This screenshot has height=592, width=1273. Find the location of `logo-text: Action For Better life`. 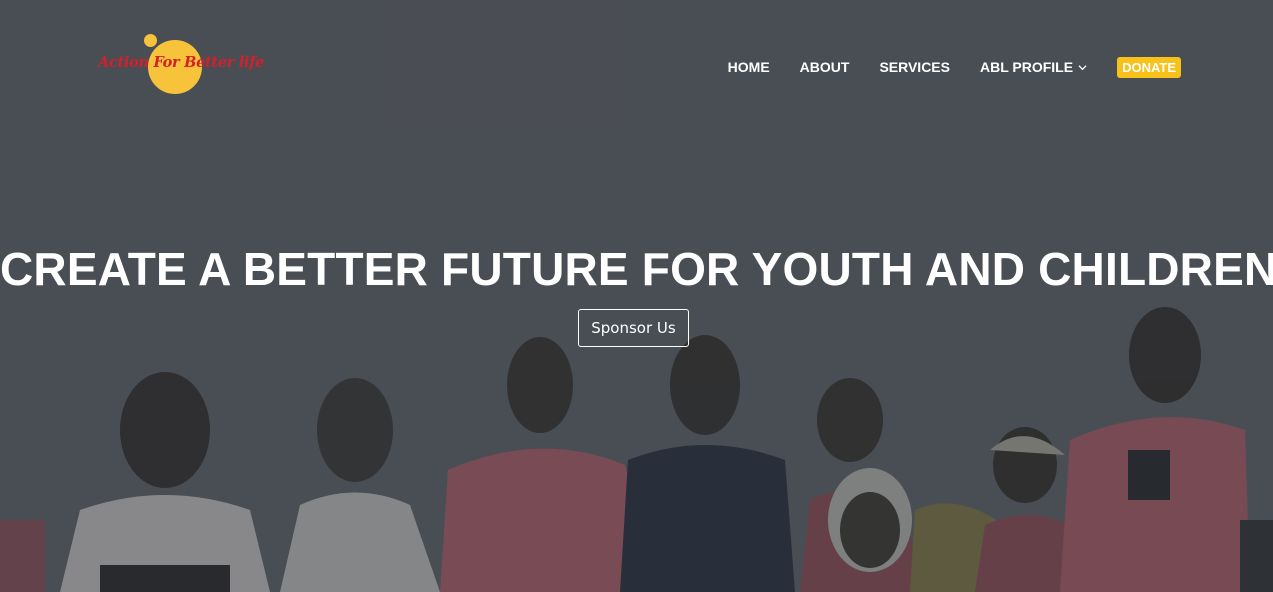

logo-text: Action For Better life is located at coordinates (181, 62).